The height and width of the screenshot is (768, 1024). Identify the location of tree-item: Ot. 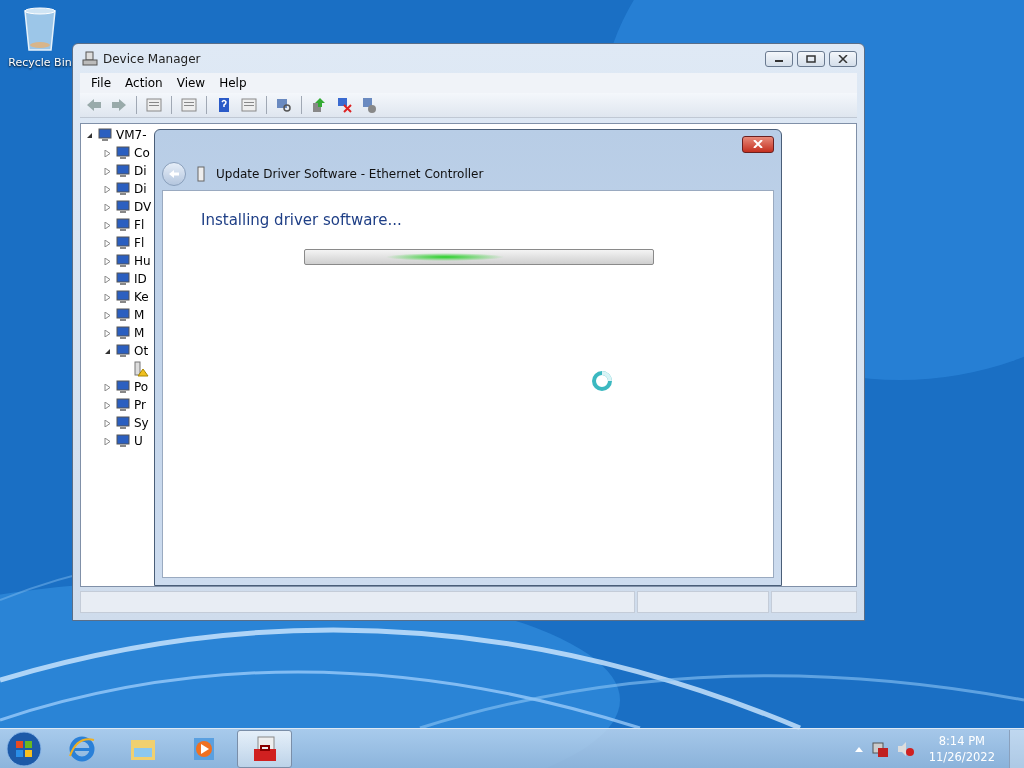
(141, 351).